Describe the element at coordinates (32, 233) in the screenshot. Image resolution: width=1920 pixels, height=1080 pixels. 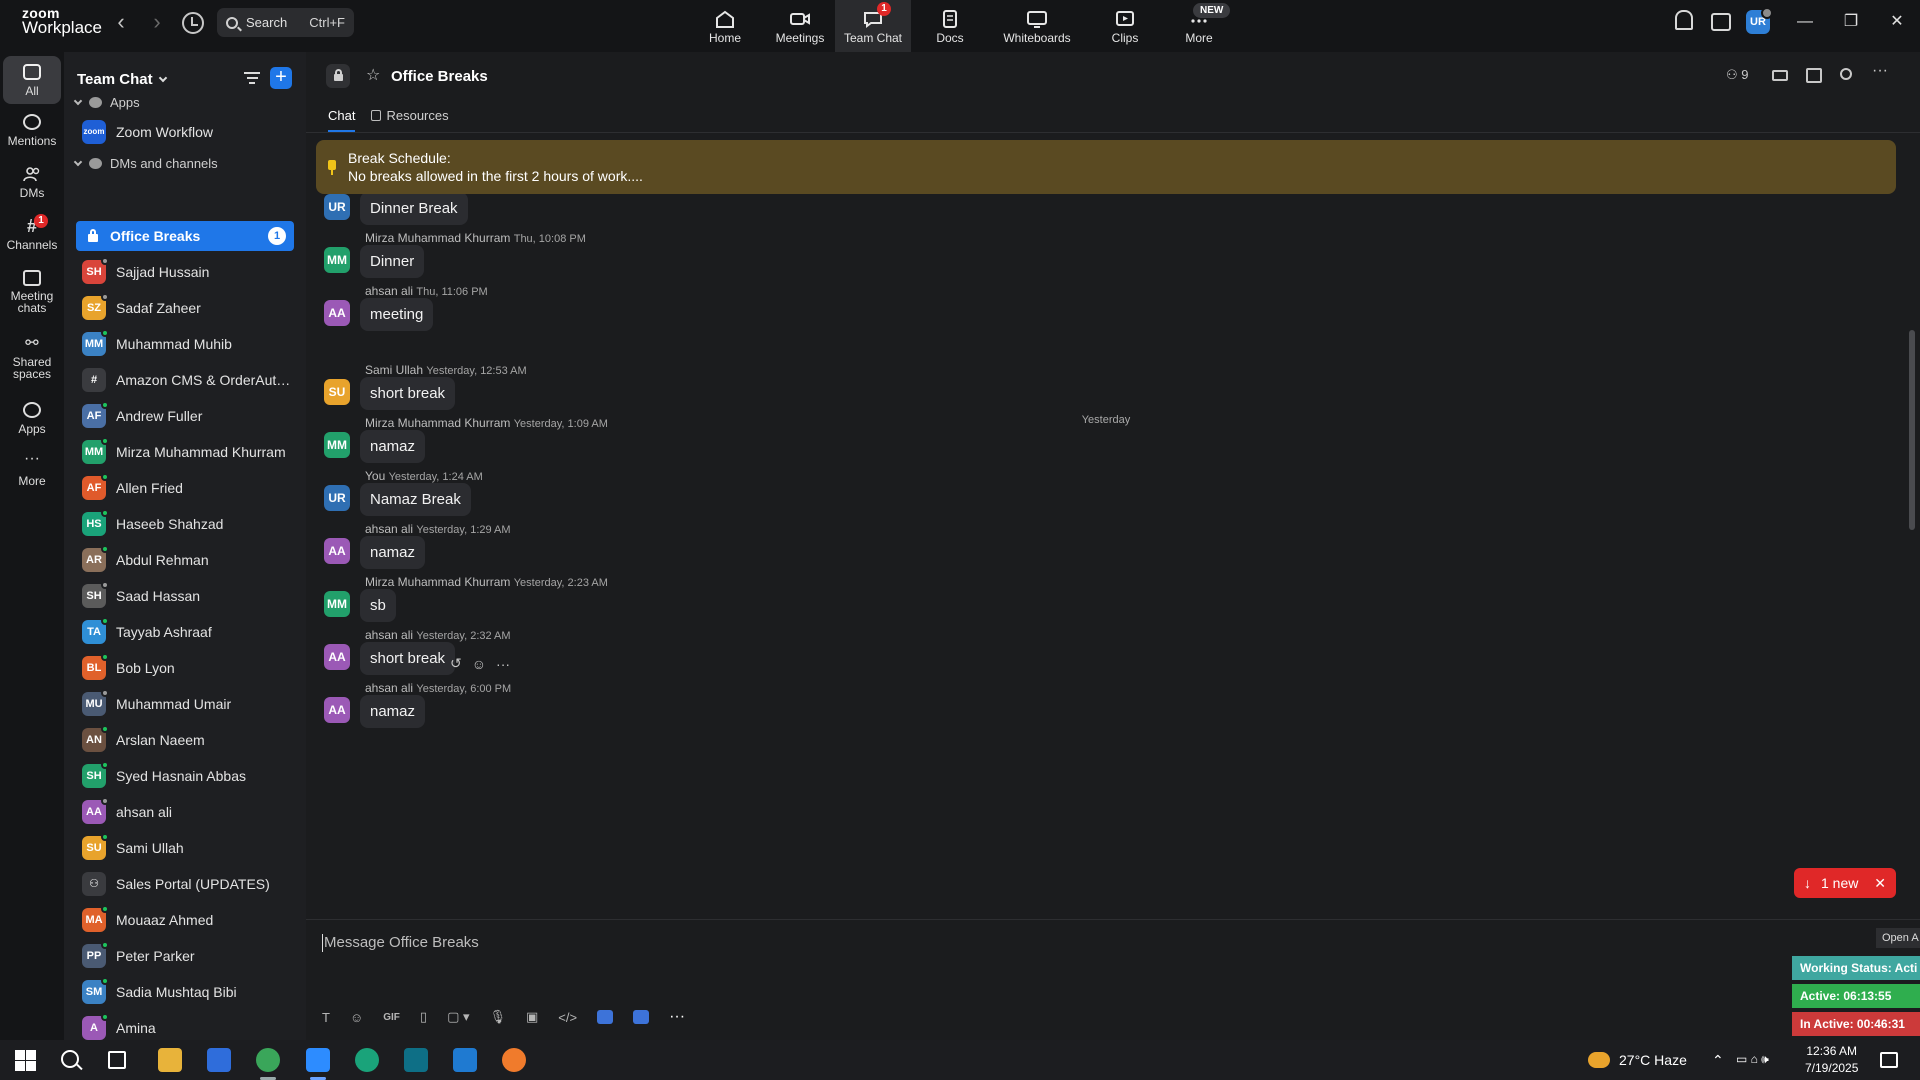
I see `rail-item-channels: # Channels 1` at that location.